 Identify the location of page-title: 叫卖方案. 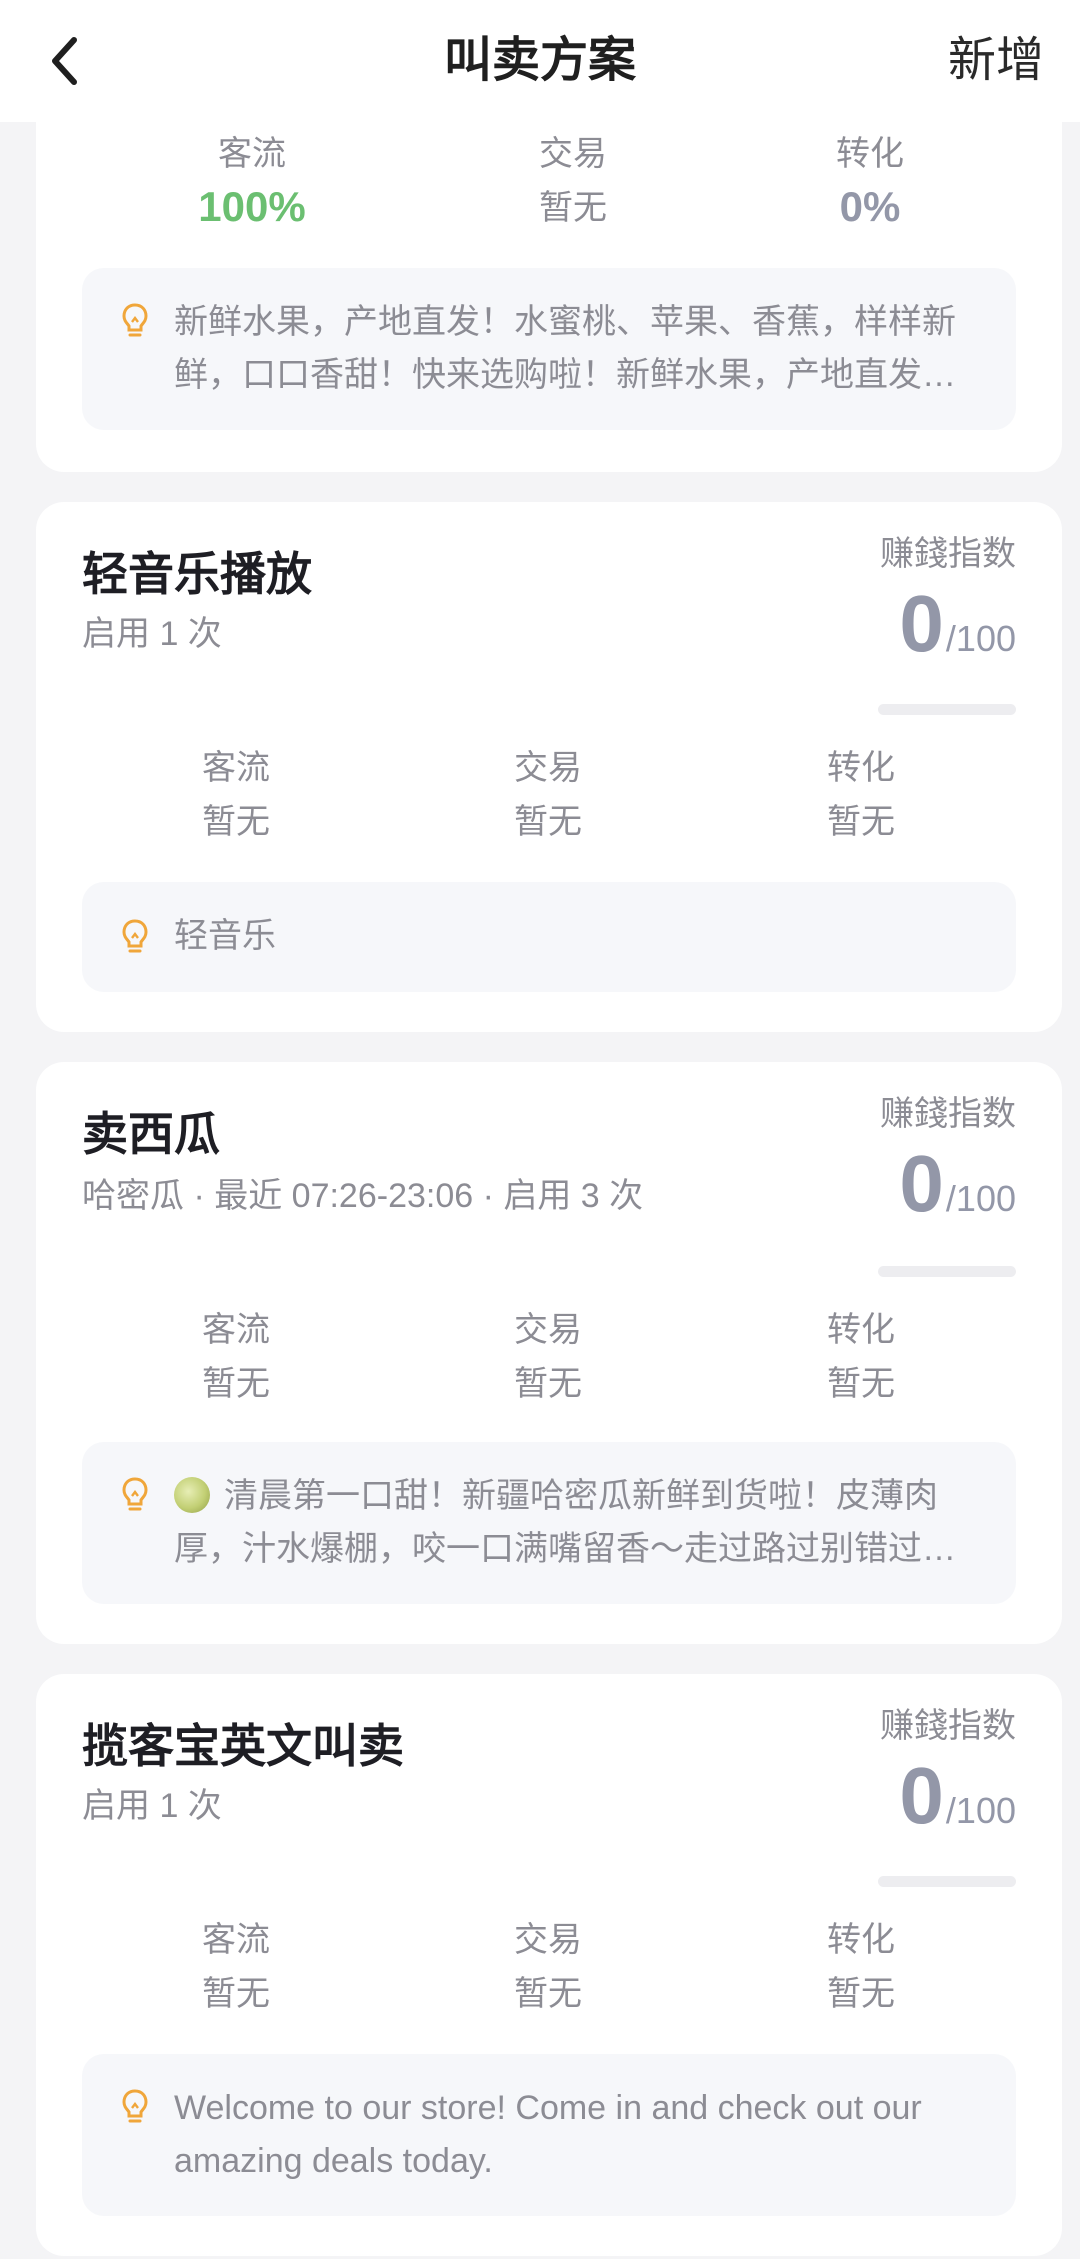
(539, 60).